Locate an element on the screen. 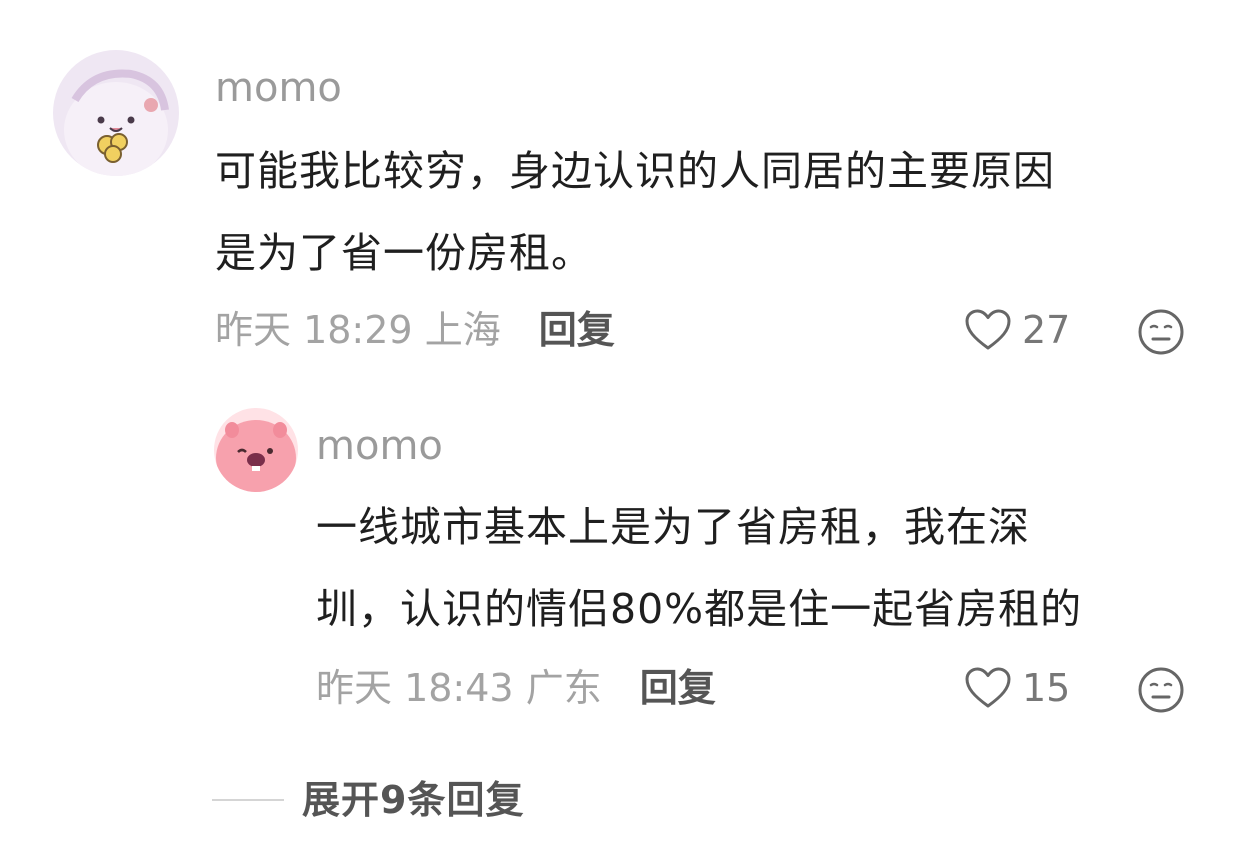 The height and width of the screenshot is (845, 1260). like-count: 27 is located at coordinates (1046, 330).